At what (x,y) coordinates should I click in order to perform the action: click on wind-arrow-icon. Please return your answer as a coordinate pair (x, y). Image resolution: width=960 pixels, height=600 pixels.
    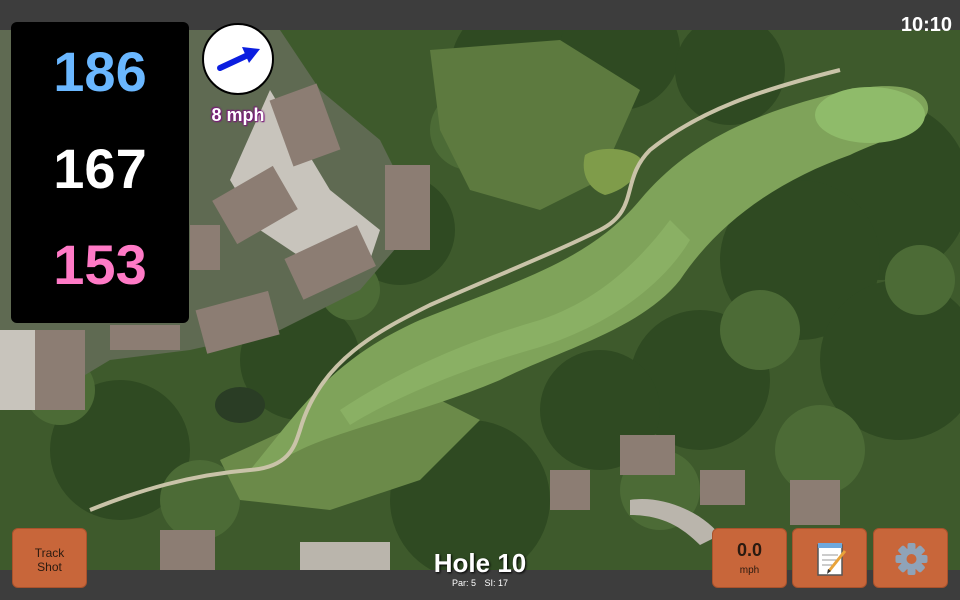
    Looking at the image, I should click on (238, 59).